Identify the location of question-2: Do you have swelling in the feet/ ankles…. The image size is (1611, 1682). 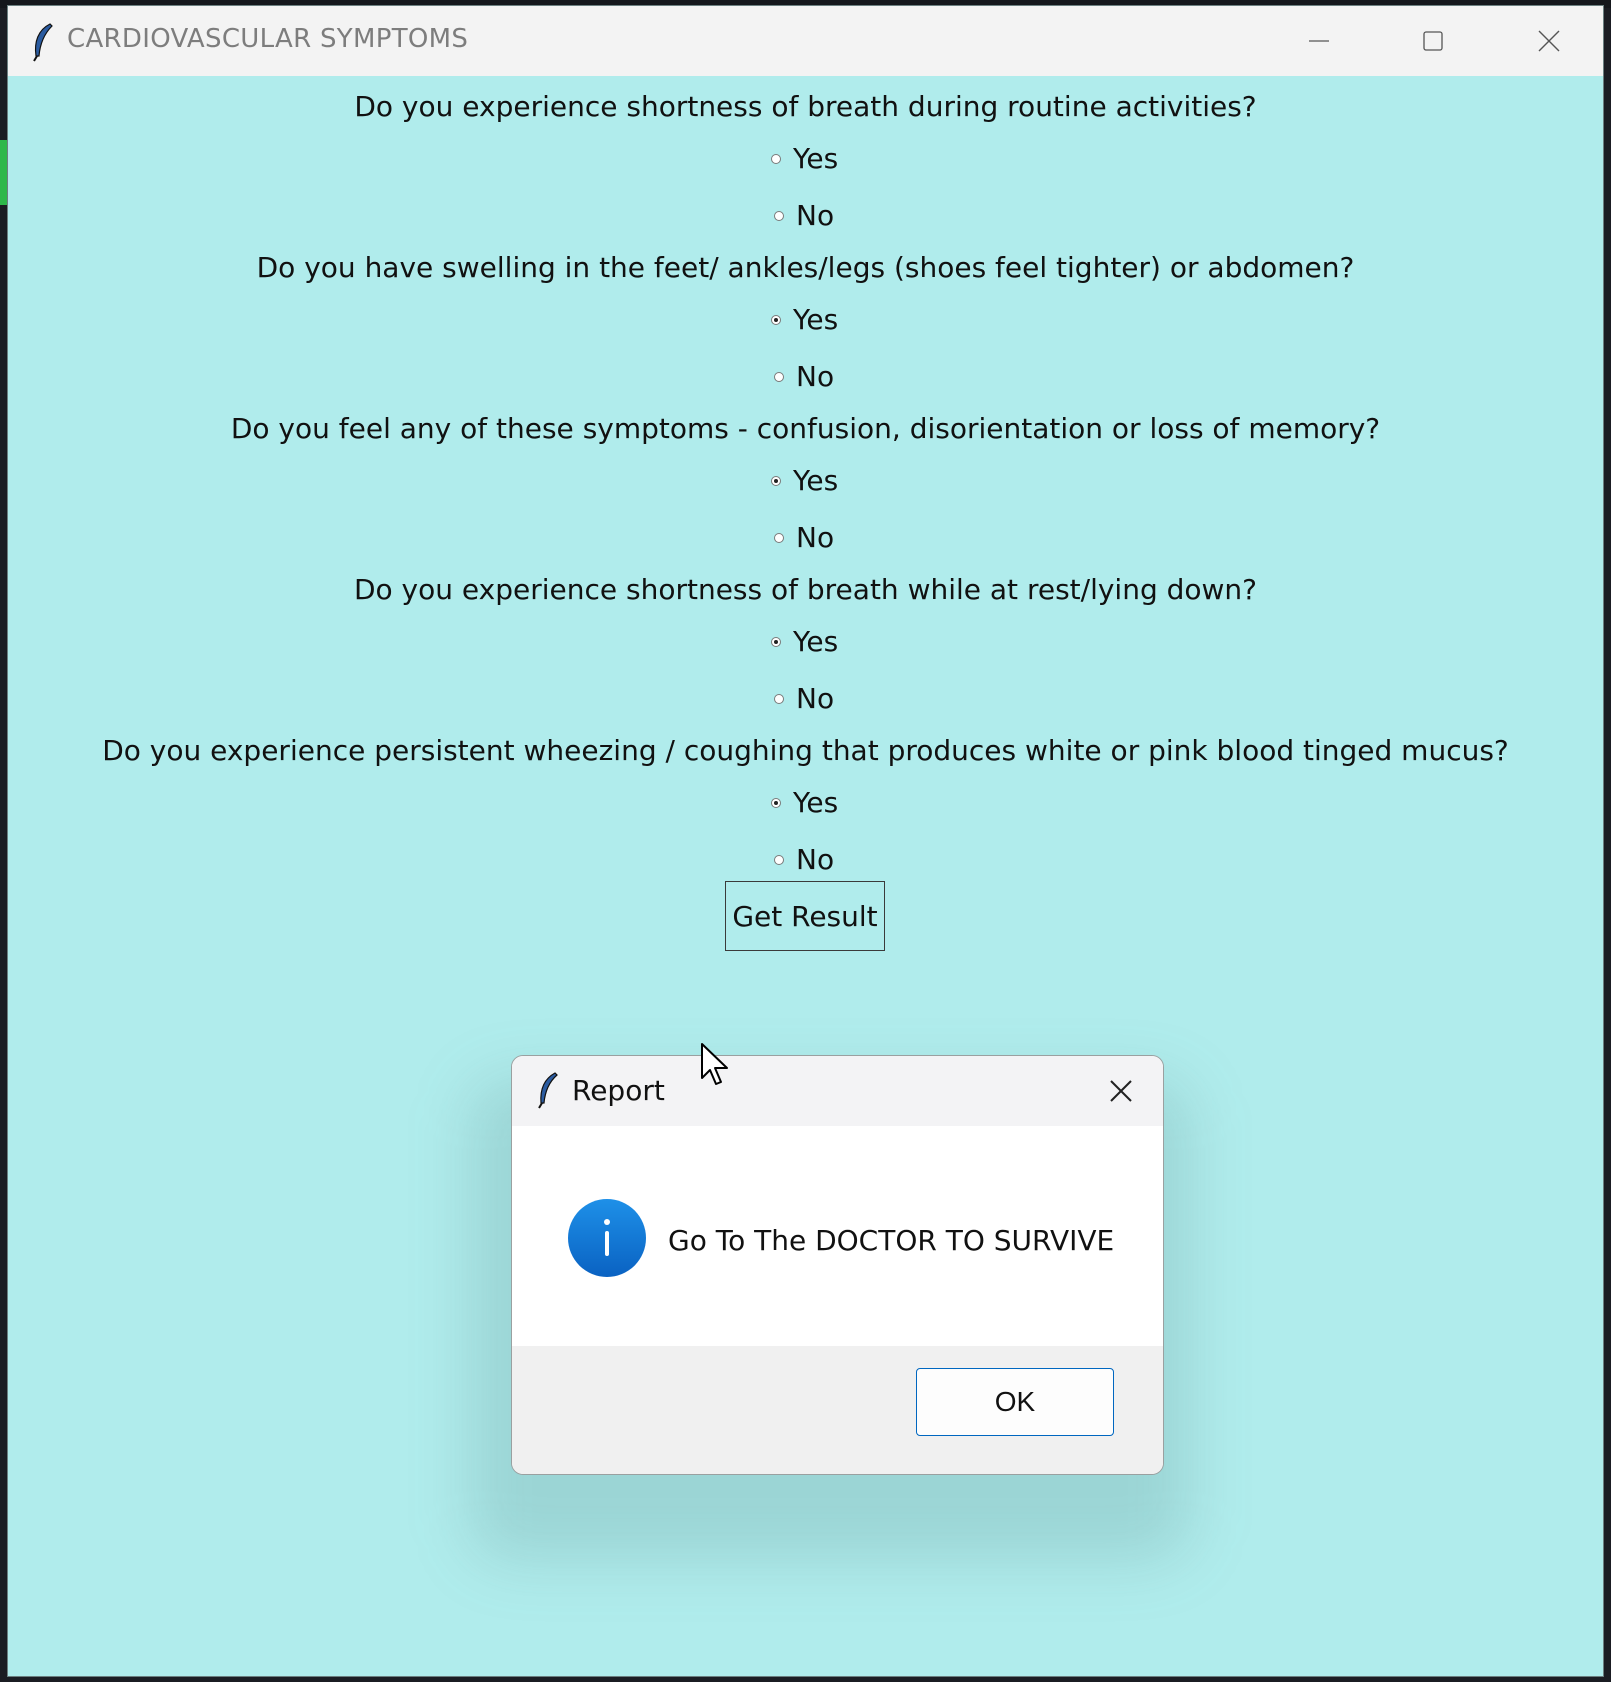
(805, 267).